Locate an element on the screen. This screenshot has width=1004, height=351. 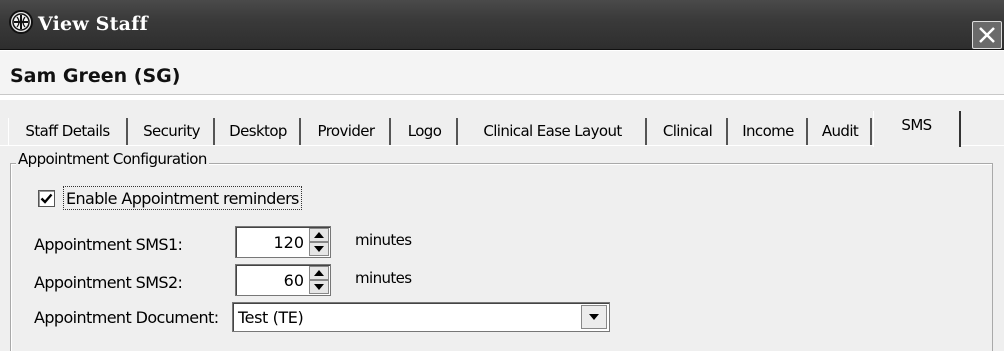
document-dropdown-button is located at coordinates (594, 317).